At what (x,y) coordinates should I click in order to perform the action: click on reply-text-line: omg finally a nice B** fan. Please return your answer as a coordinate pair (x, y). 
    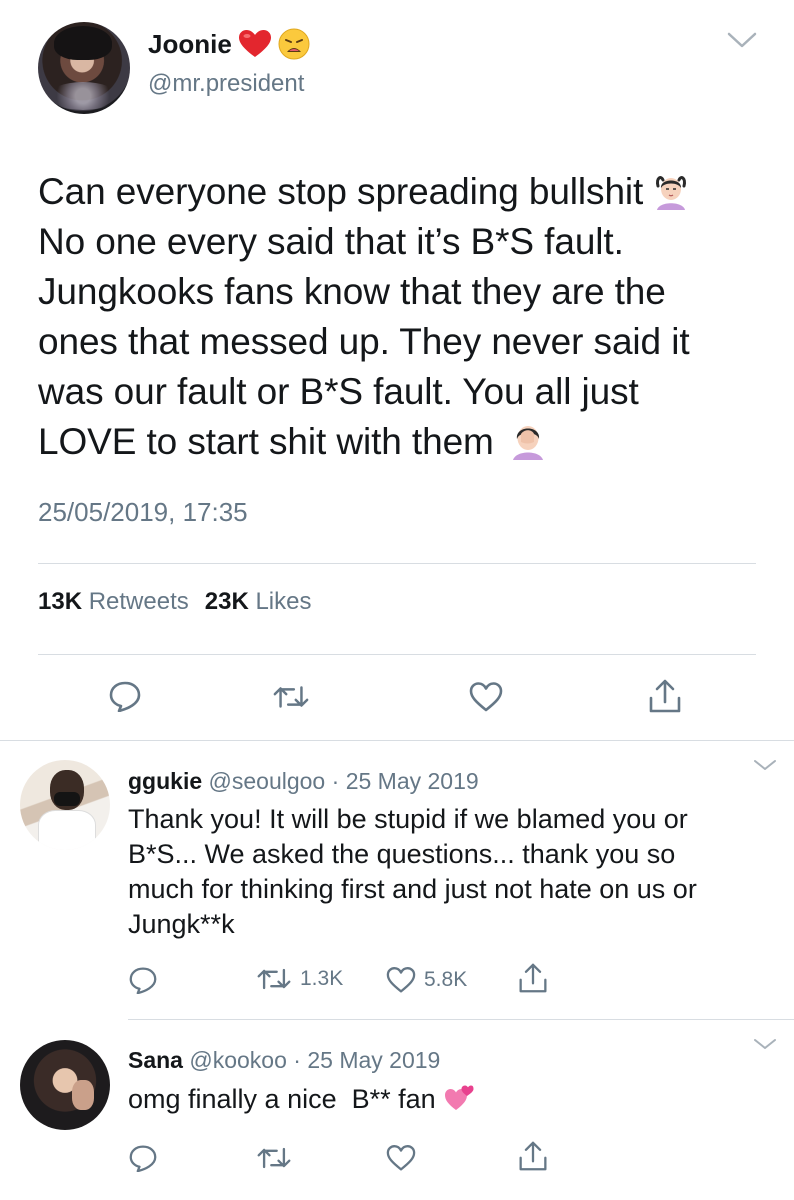
    Looking at the image, I should click on (301, 1099).